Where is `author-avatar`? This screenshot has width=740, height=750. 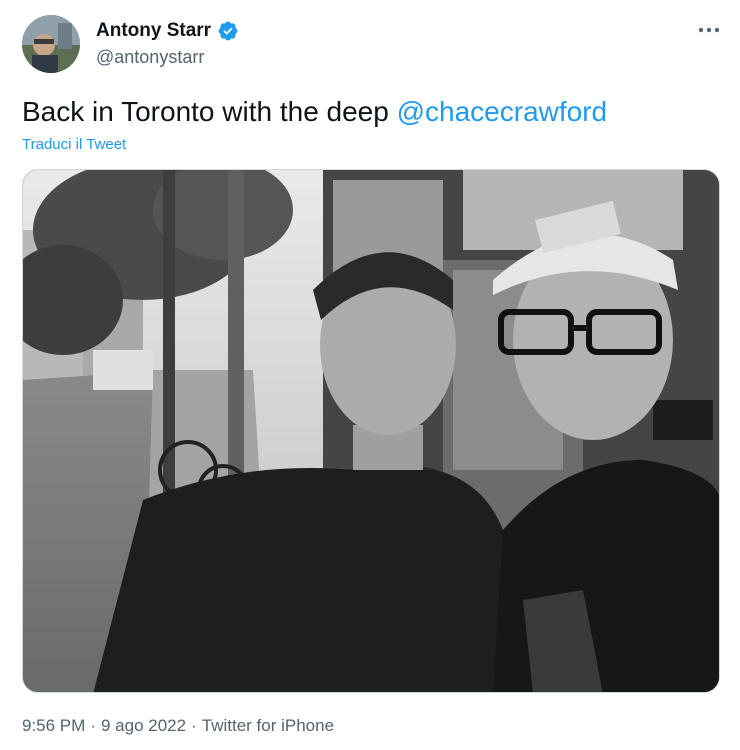 author-avatar is located at coordinates (51, 44).